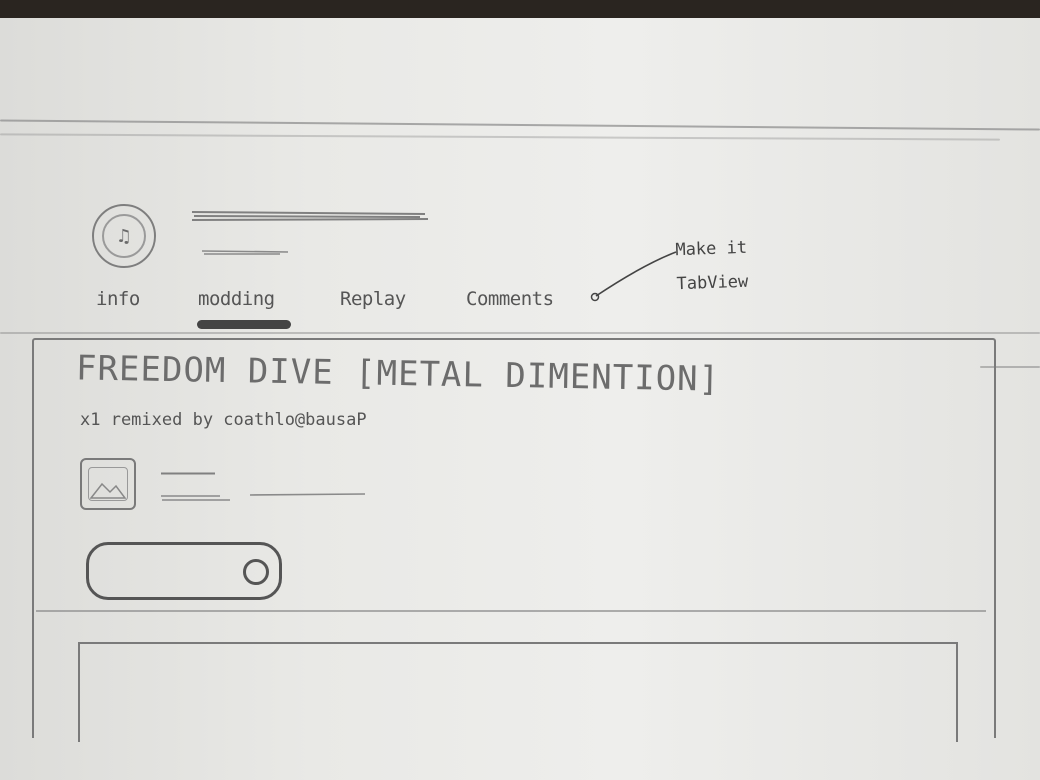 The image size is (1040, 780). I want to click on tab-info: info, so click(118, 299).